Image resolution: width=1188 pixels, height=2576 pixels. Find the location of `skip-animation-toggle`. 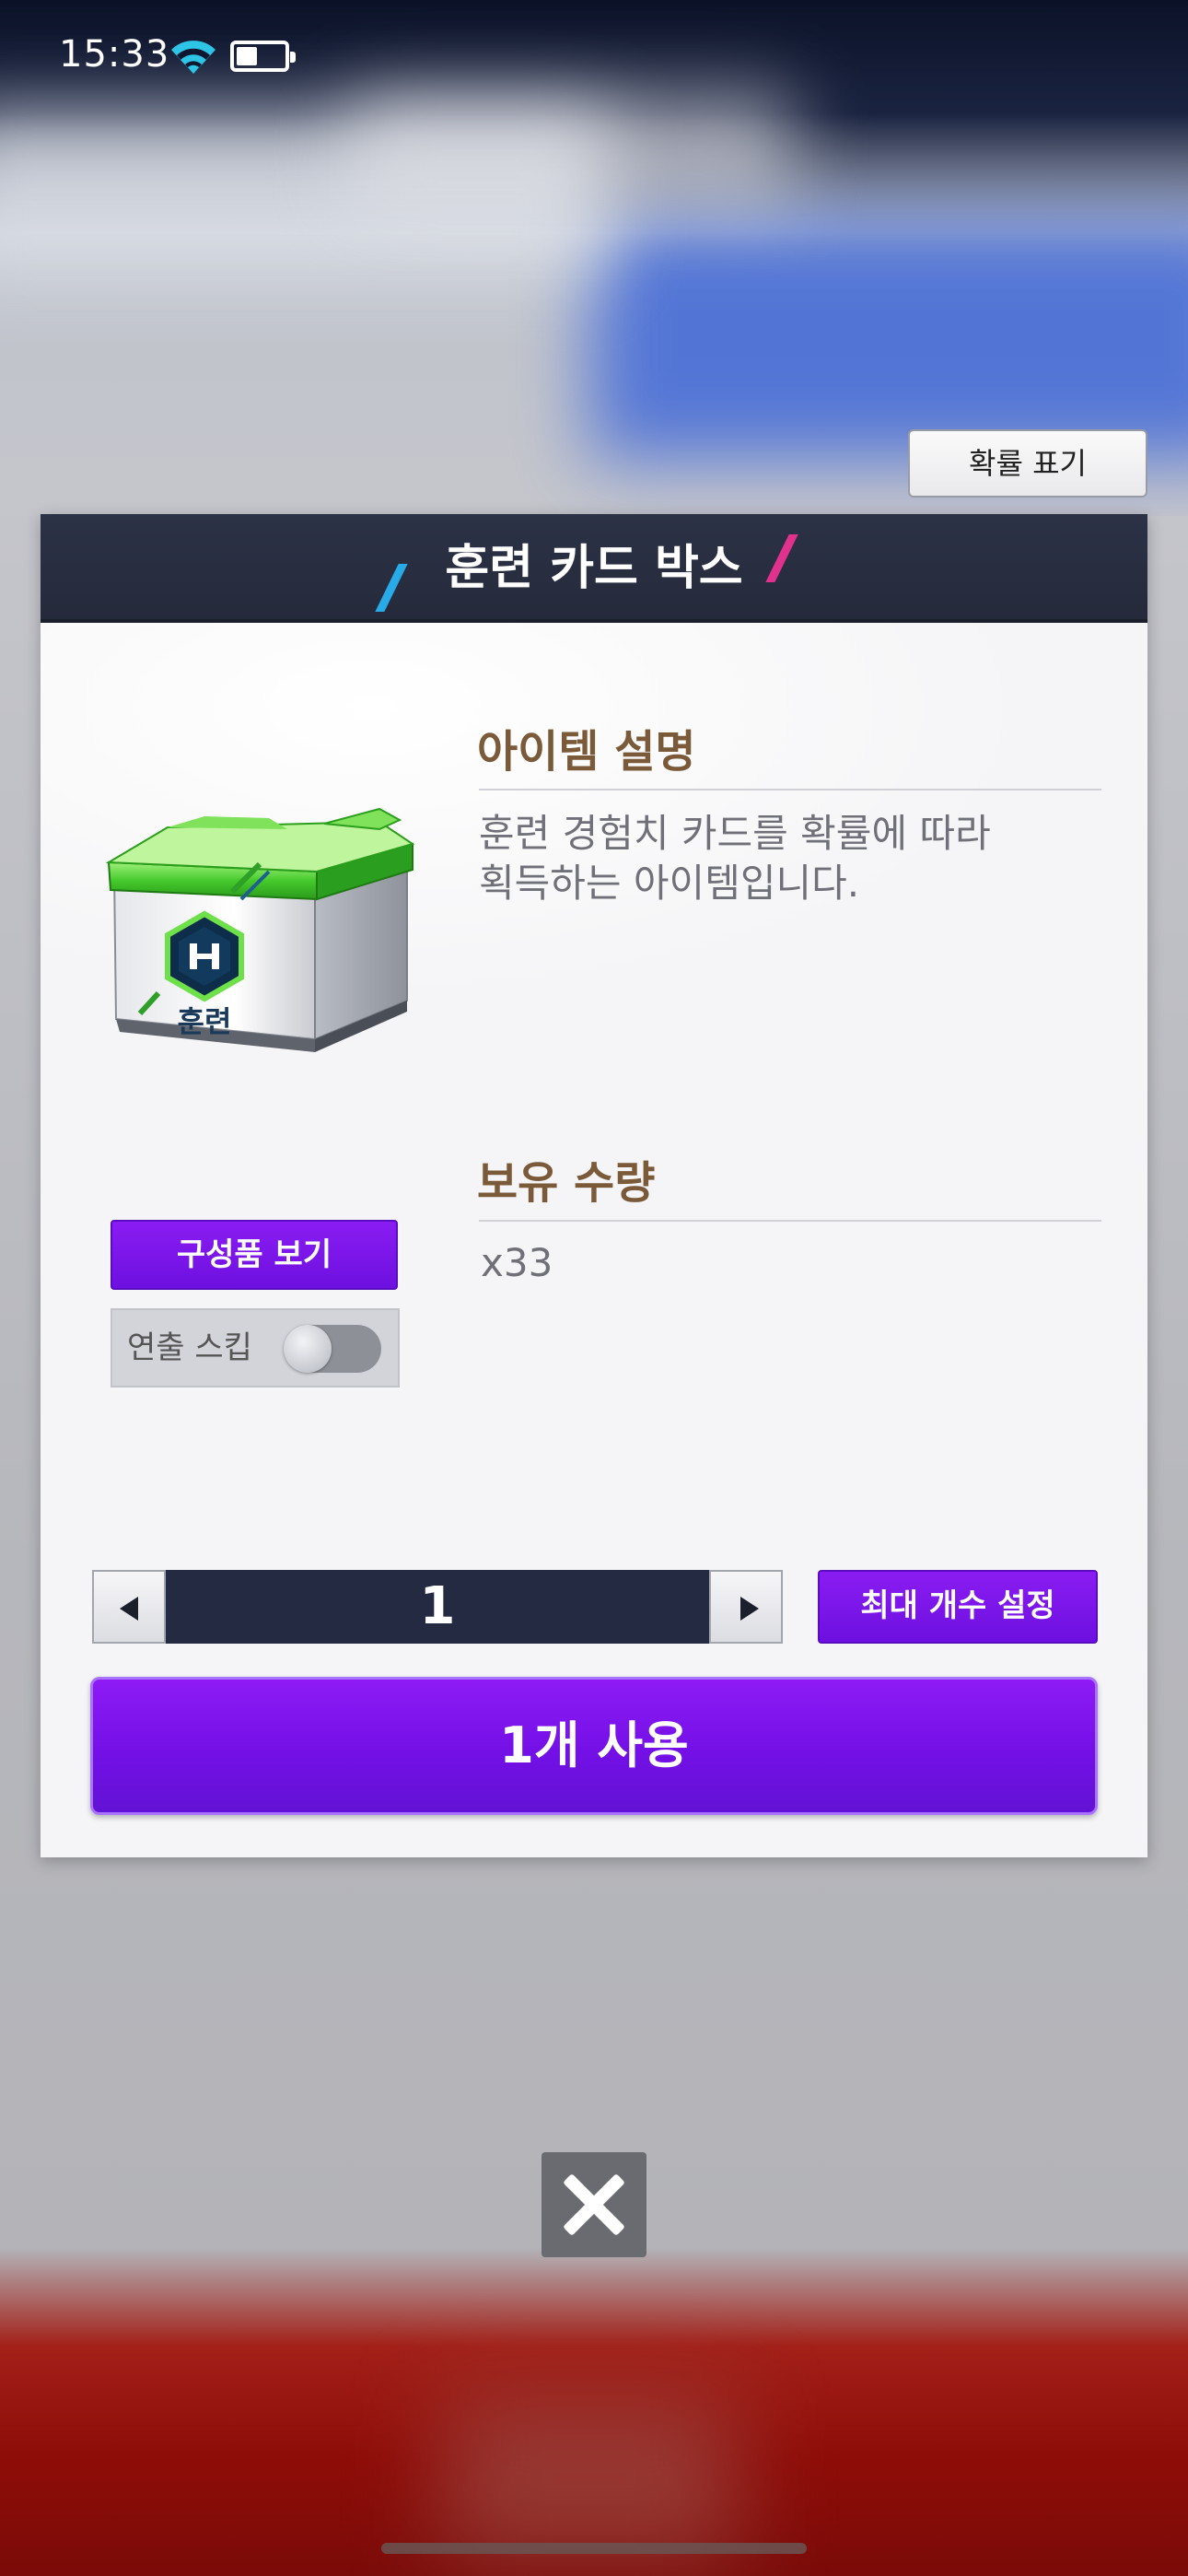

skip-animation-toggle is located at coordinates (332, 1349).